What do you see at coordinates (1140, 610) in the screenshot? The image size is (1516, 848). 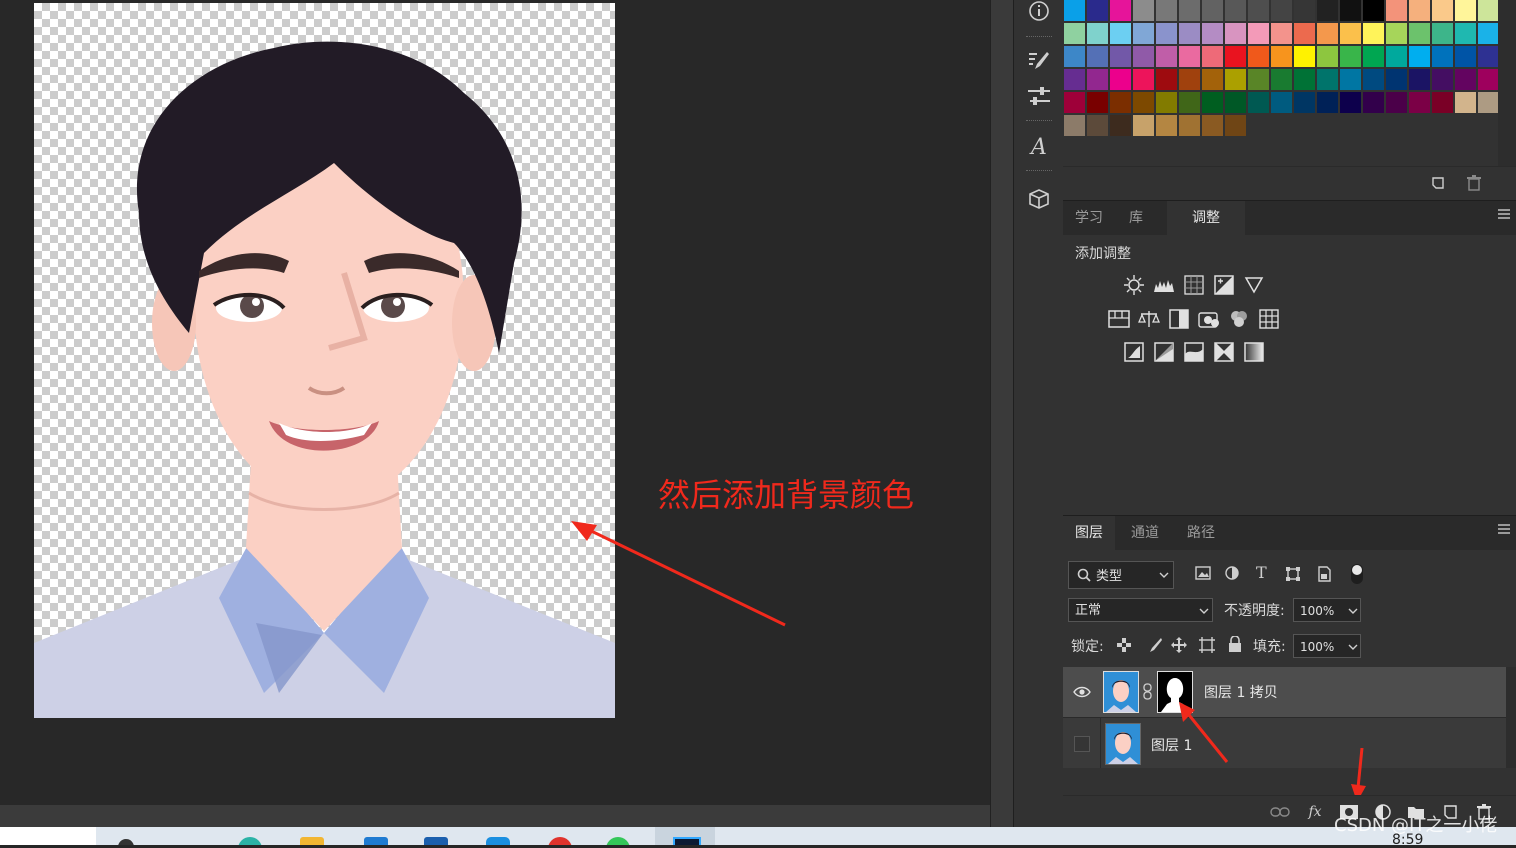 I see `blend-mode-select: 正常` at bounding box center [1140, 610].